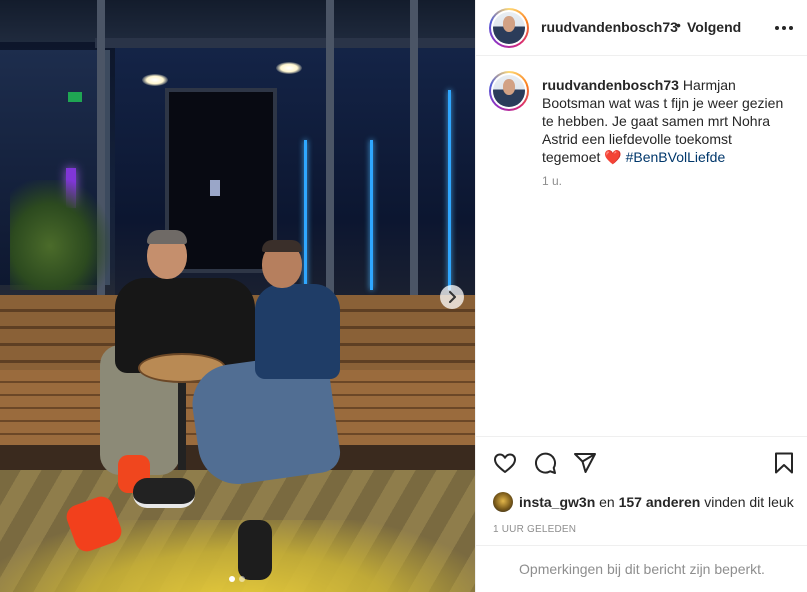 The height and width of the screenshot is (592, 807). I want to click on liker-username-link: insta_gw3n, so click(557, 502).